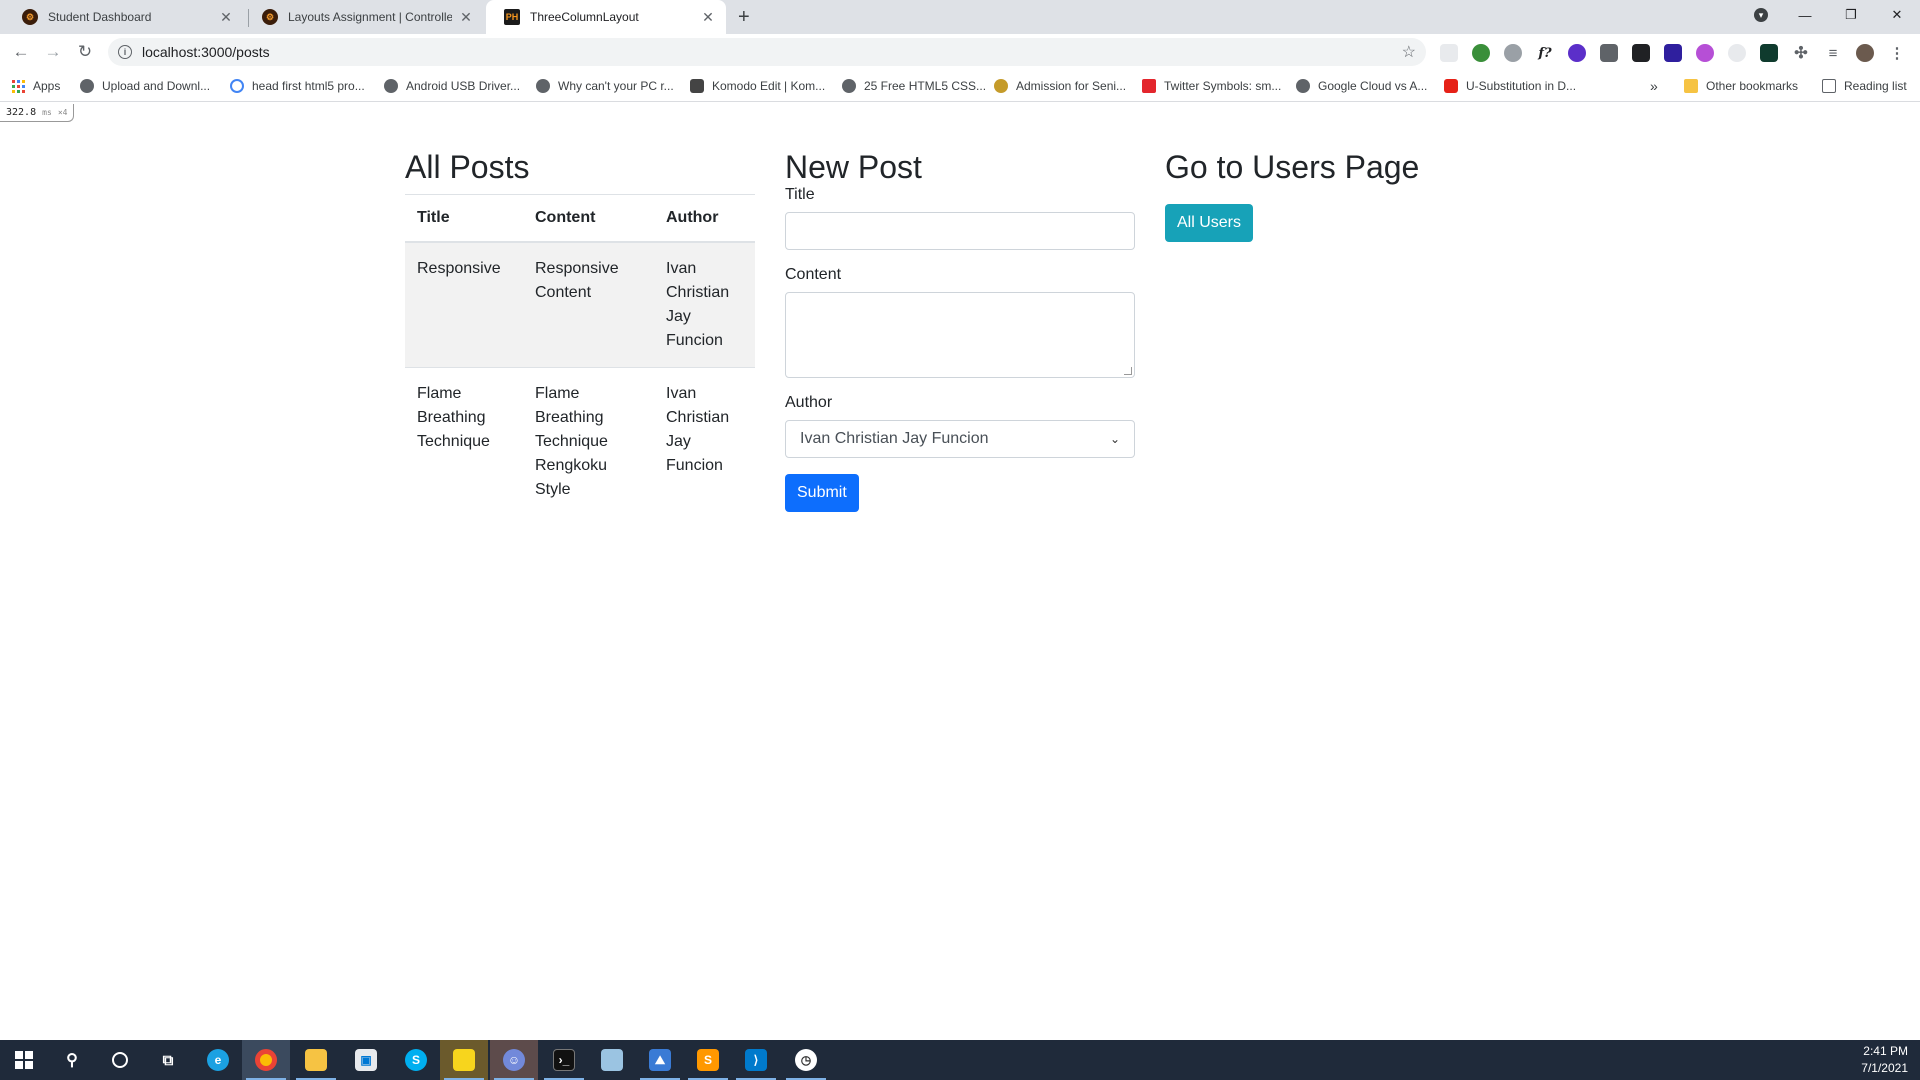 This screenshot has height=1080, width=1920. I want to click on reload-button: ↻, so click(85, 52).